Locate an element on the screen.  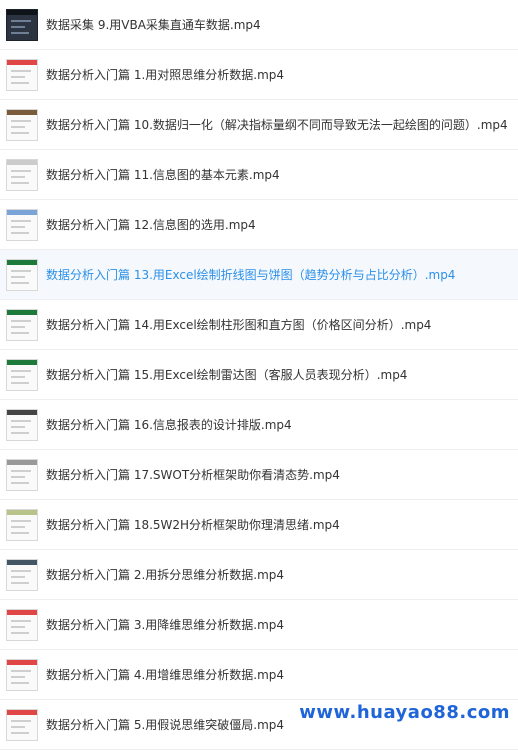
file-row: 数据分析入门篇 16.信息报表的设计排版.mp4 is located at coordinates (259, 425).